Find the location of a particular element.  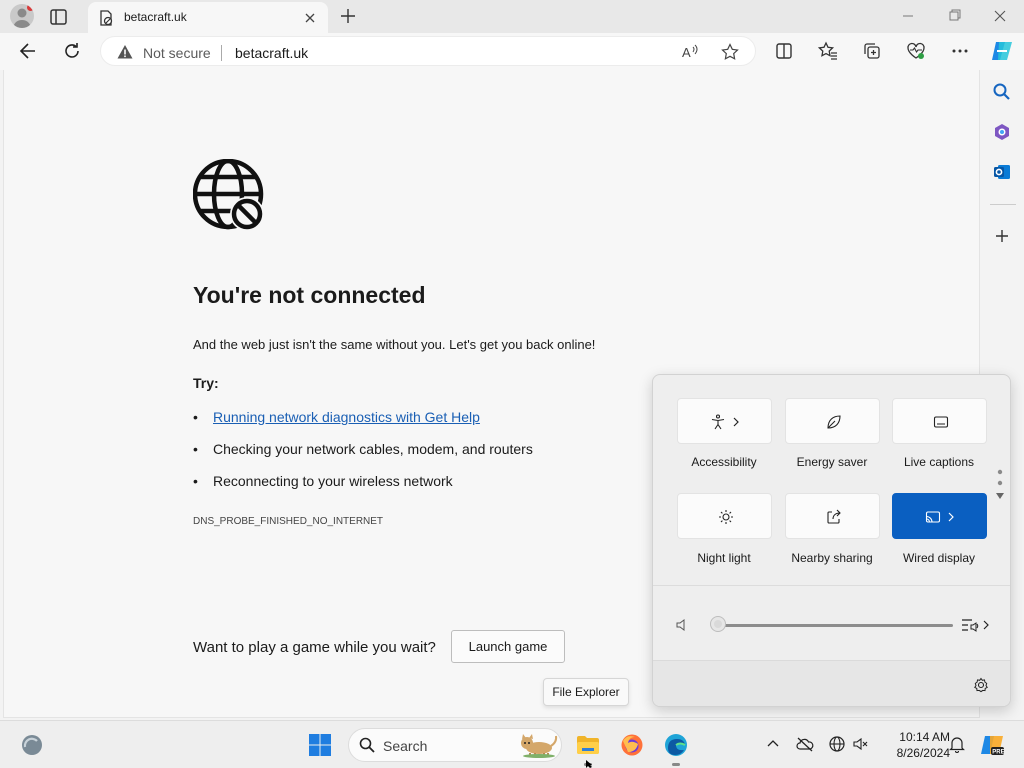

read-aloud-icon: A is located at coordinates (690, 52).